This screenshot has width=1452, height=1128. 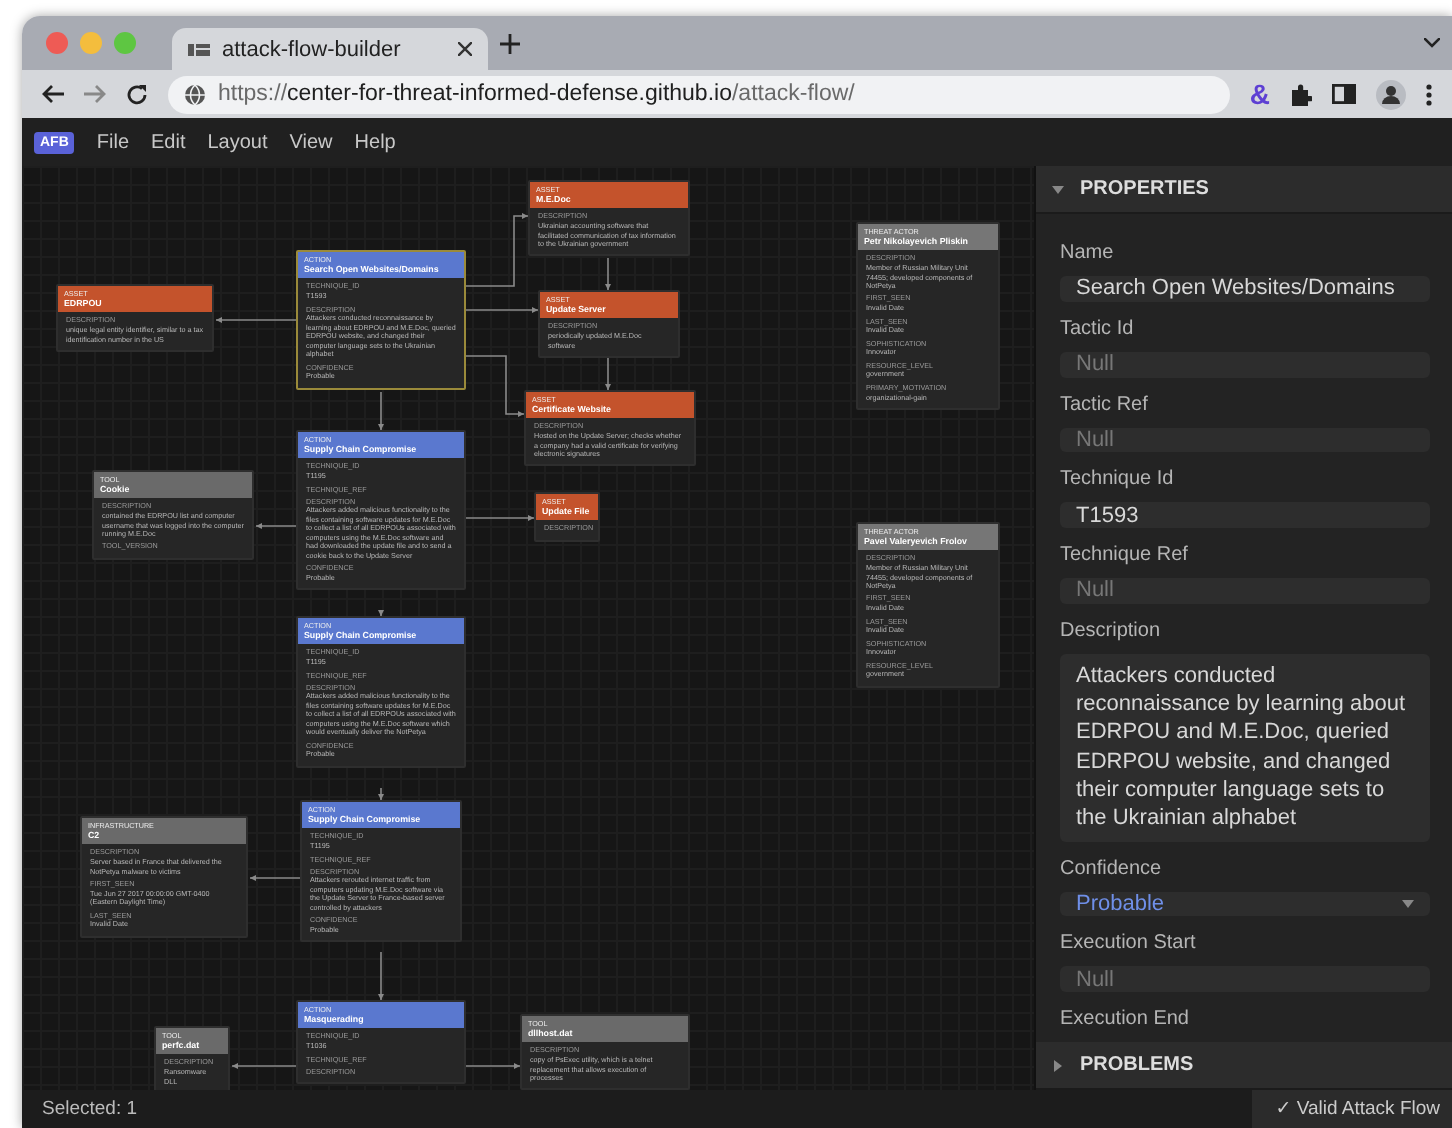 What do you see at coordinates (375, 142) in the screenshot?
I see `menu-item: Help` at bounding box center [375, 142].